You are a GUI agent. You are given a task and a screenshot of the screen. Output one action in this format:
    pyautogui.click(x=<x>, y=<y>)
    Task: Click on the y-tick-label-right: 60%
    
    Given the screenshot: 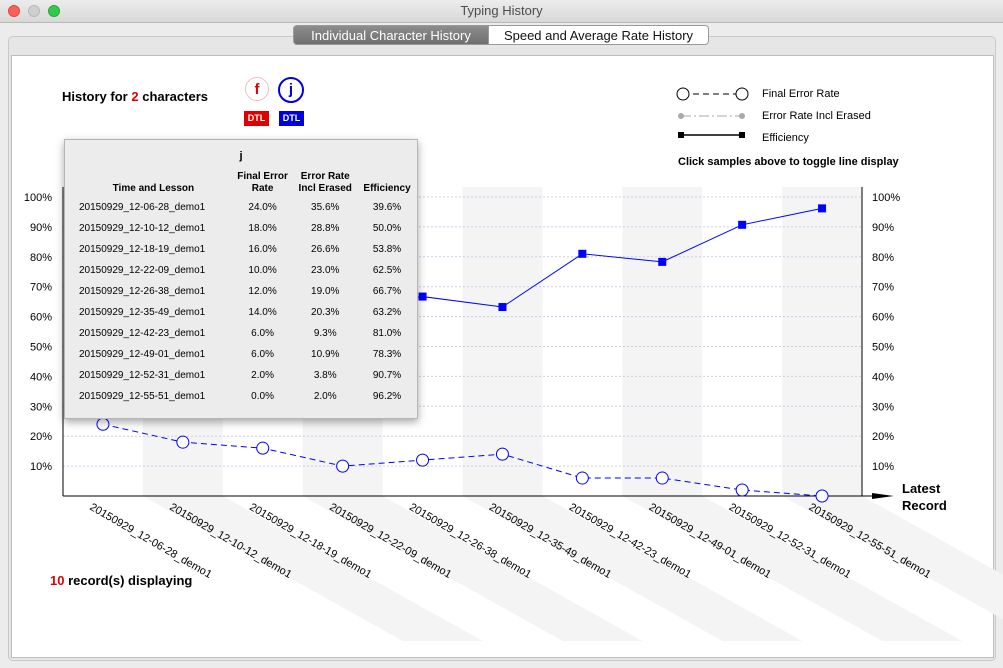 What is the action you would take?
    pyautogui.click(x=883, y=318)
    